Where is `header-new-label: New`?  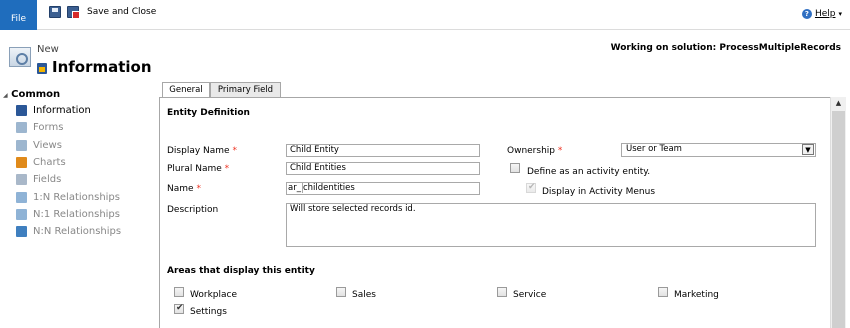
header-new-label: New is located at coordinates (48, 49).